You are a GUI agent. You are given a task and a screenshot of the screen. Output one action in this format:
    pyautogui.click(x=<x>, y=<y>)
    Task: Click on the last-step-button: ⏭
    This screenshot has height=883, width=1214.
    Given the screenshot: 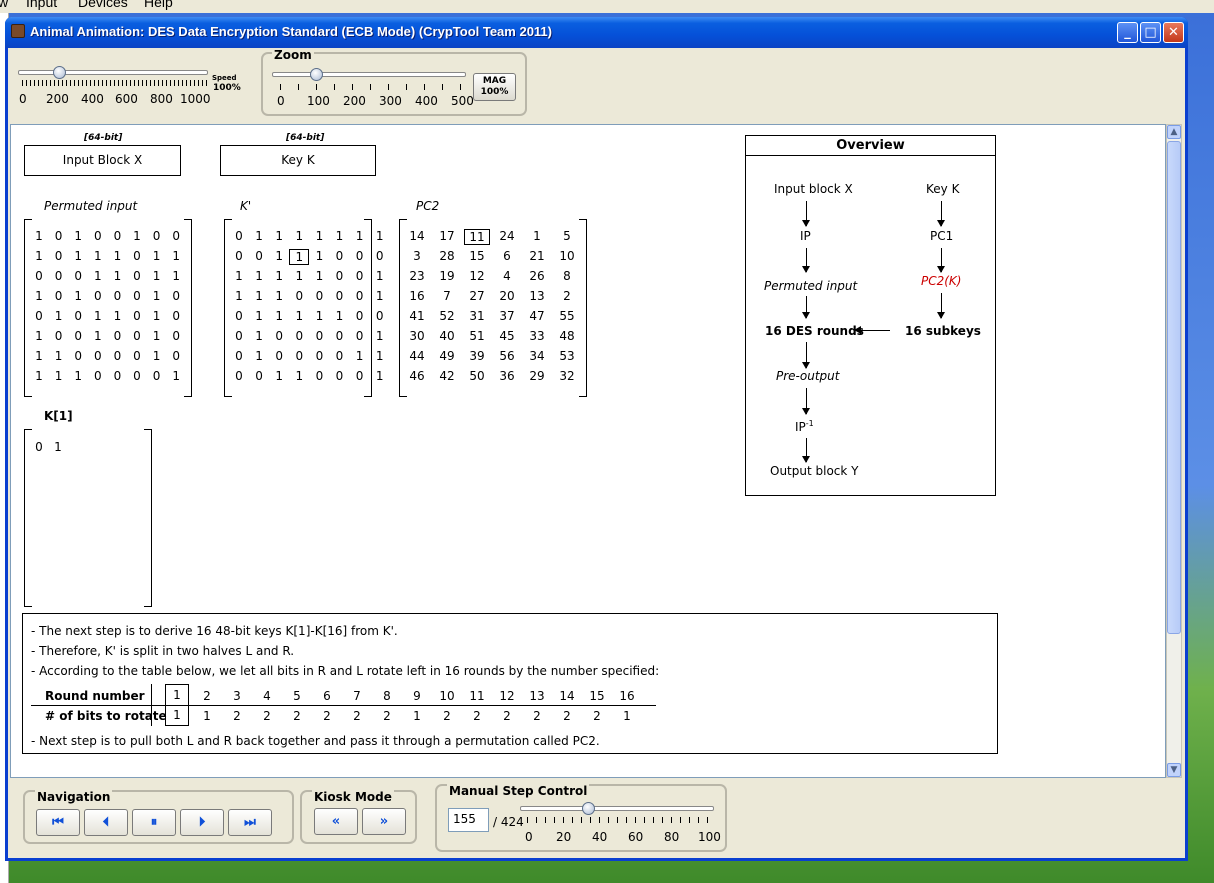 What is the action you would take?
    pyautogui.click(x=250, y=822)
    